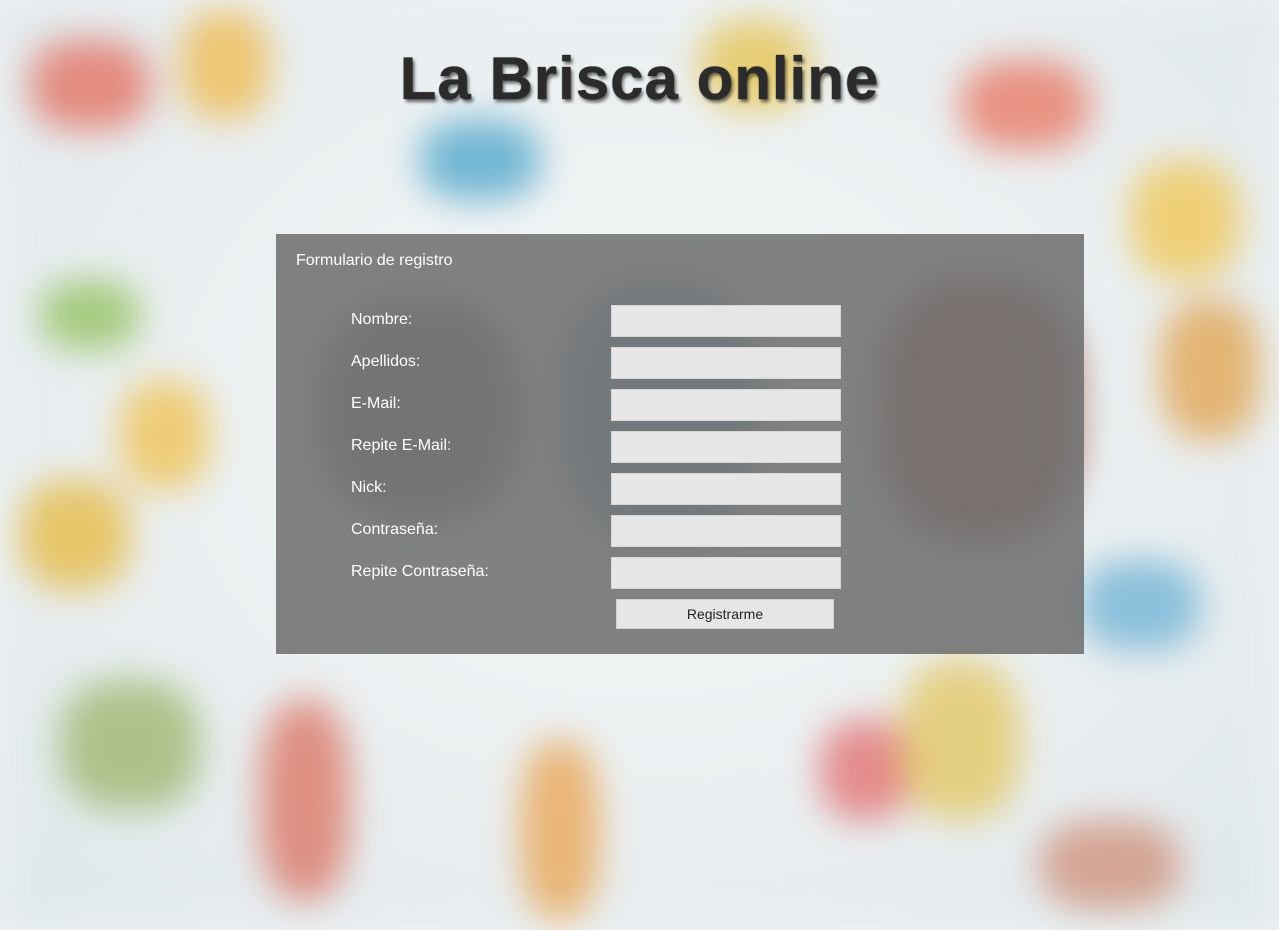 The width and height of the screenshot is (1279, 930). What do you see at coordinates (386, 361) in the screenshot?
I see `apellidos-label: Apellidos:` at bounding box center [386, 361].